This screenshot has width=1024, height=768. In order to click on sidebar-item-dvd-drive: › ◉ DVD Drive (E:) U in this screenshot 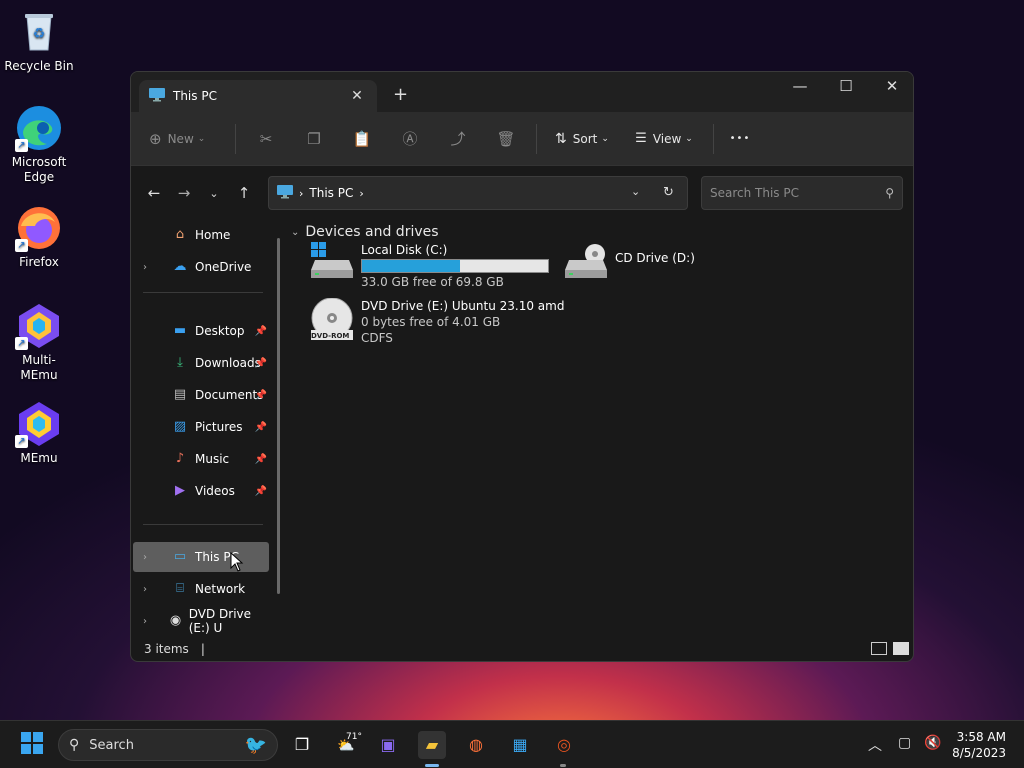, I will do `click(201, 621)`.